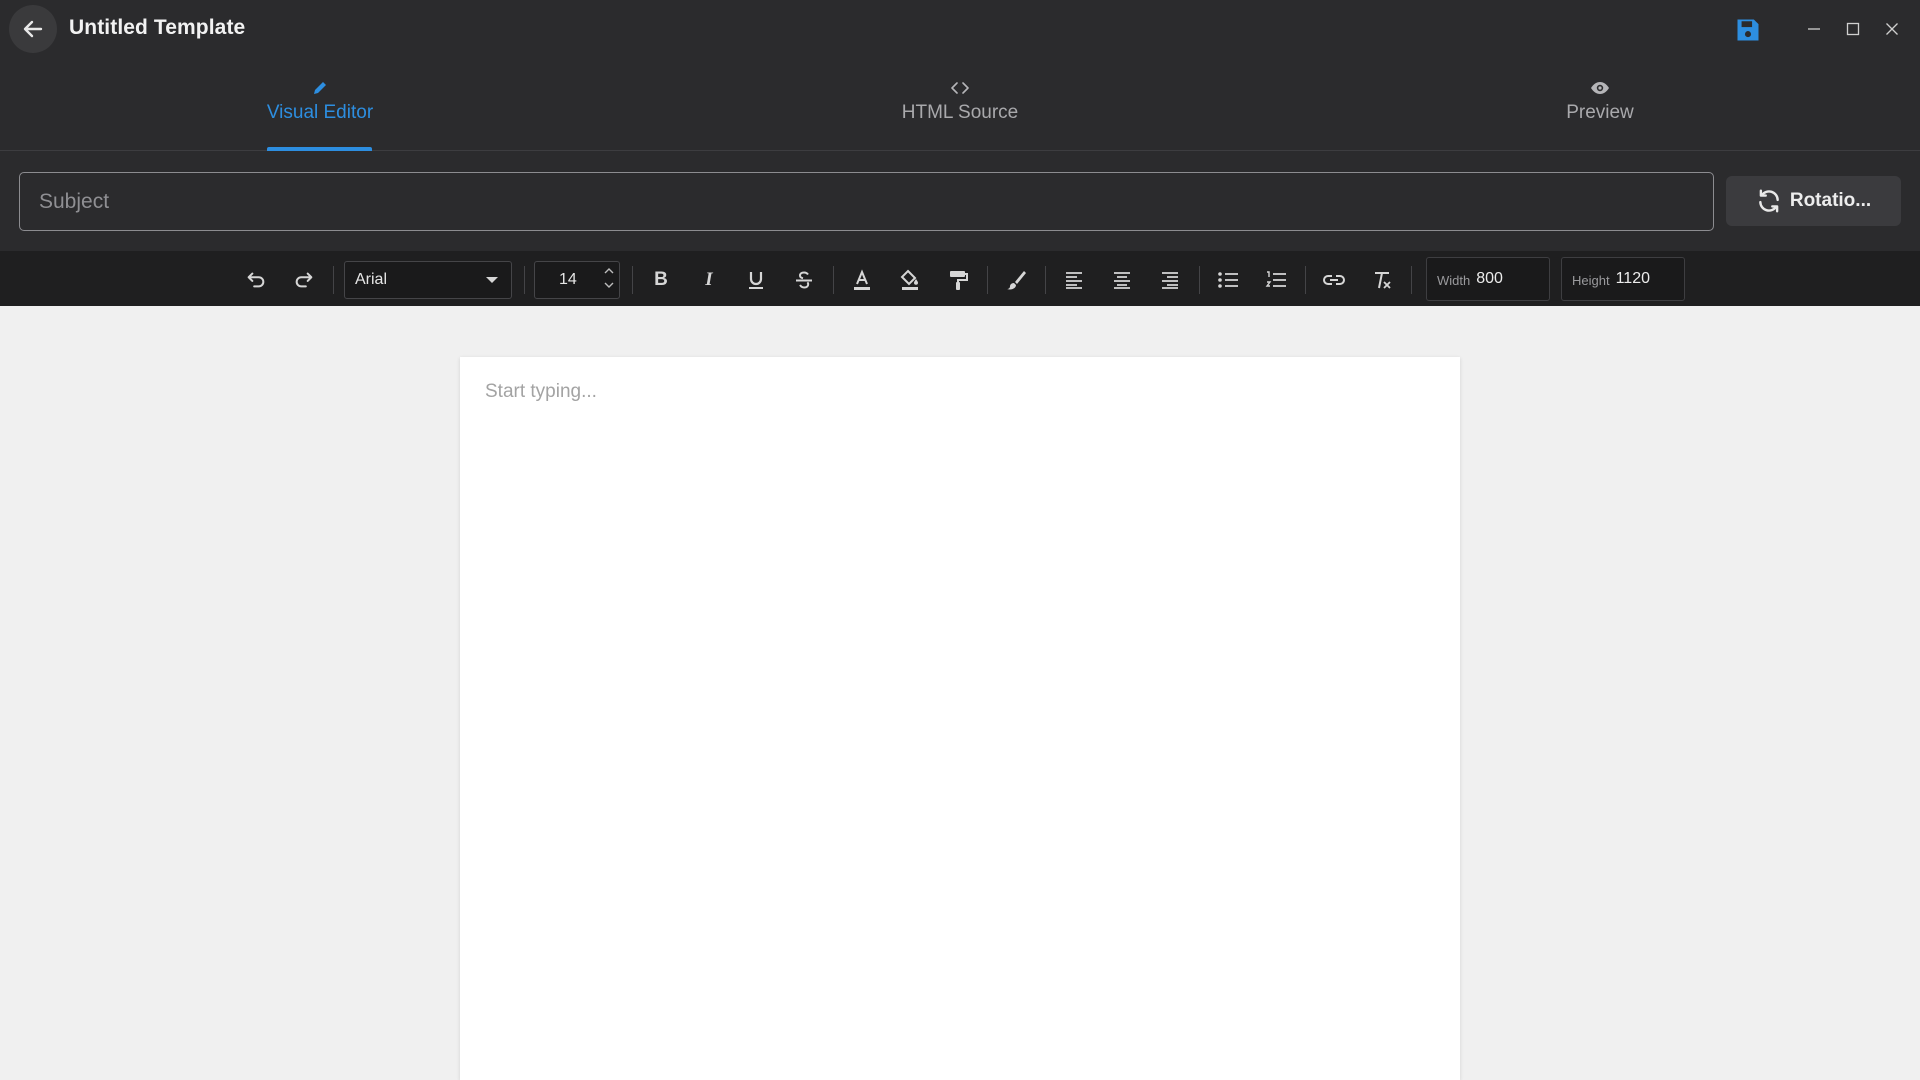 The width and height of the screenshot is (1920, 1080). I want to click on undo-button, so click(256, 280).